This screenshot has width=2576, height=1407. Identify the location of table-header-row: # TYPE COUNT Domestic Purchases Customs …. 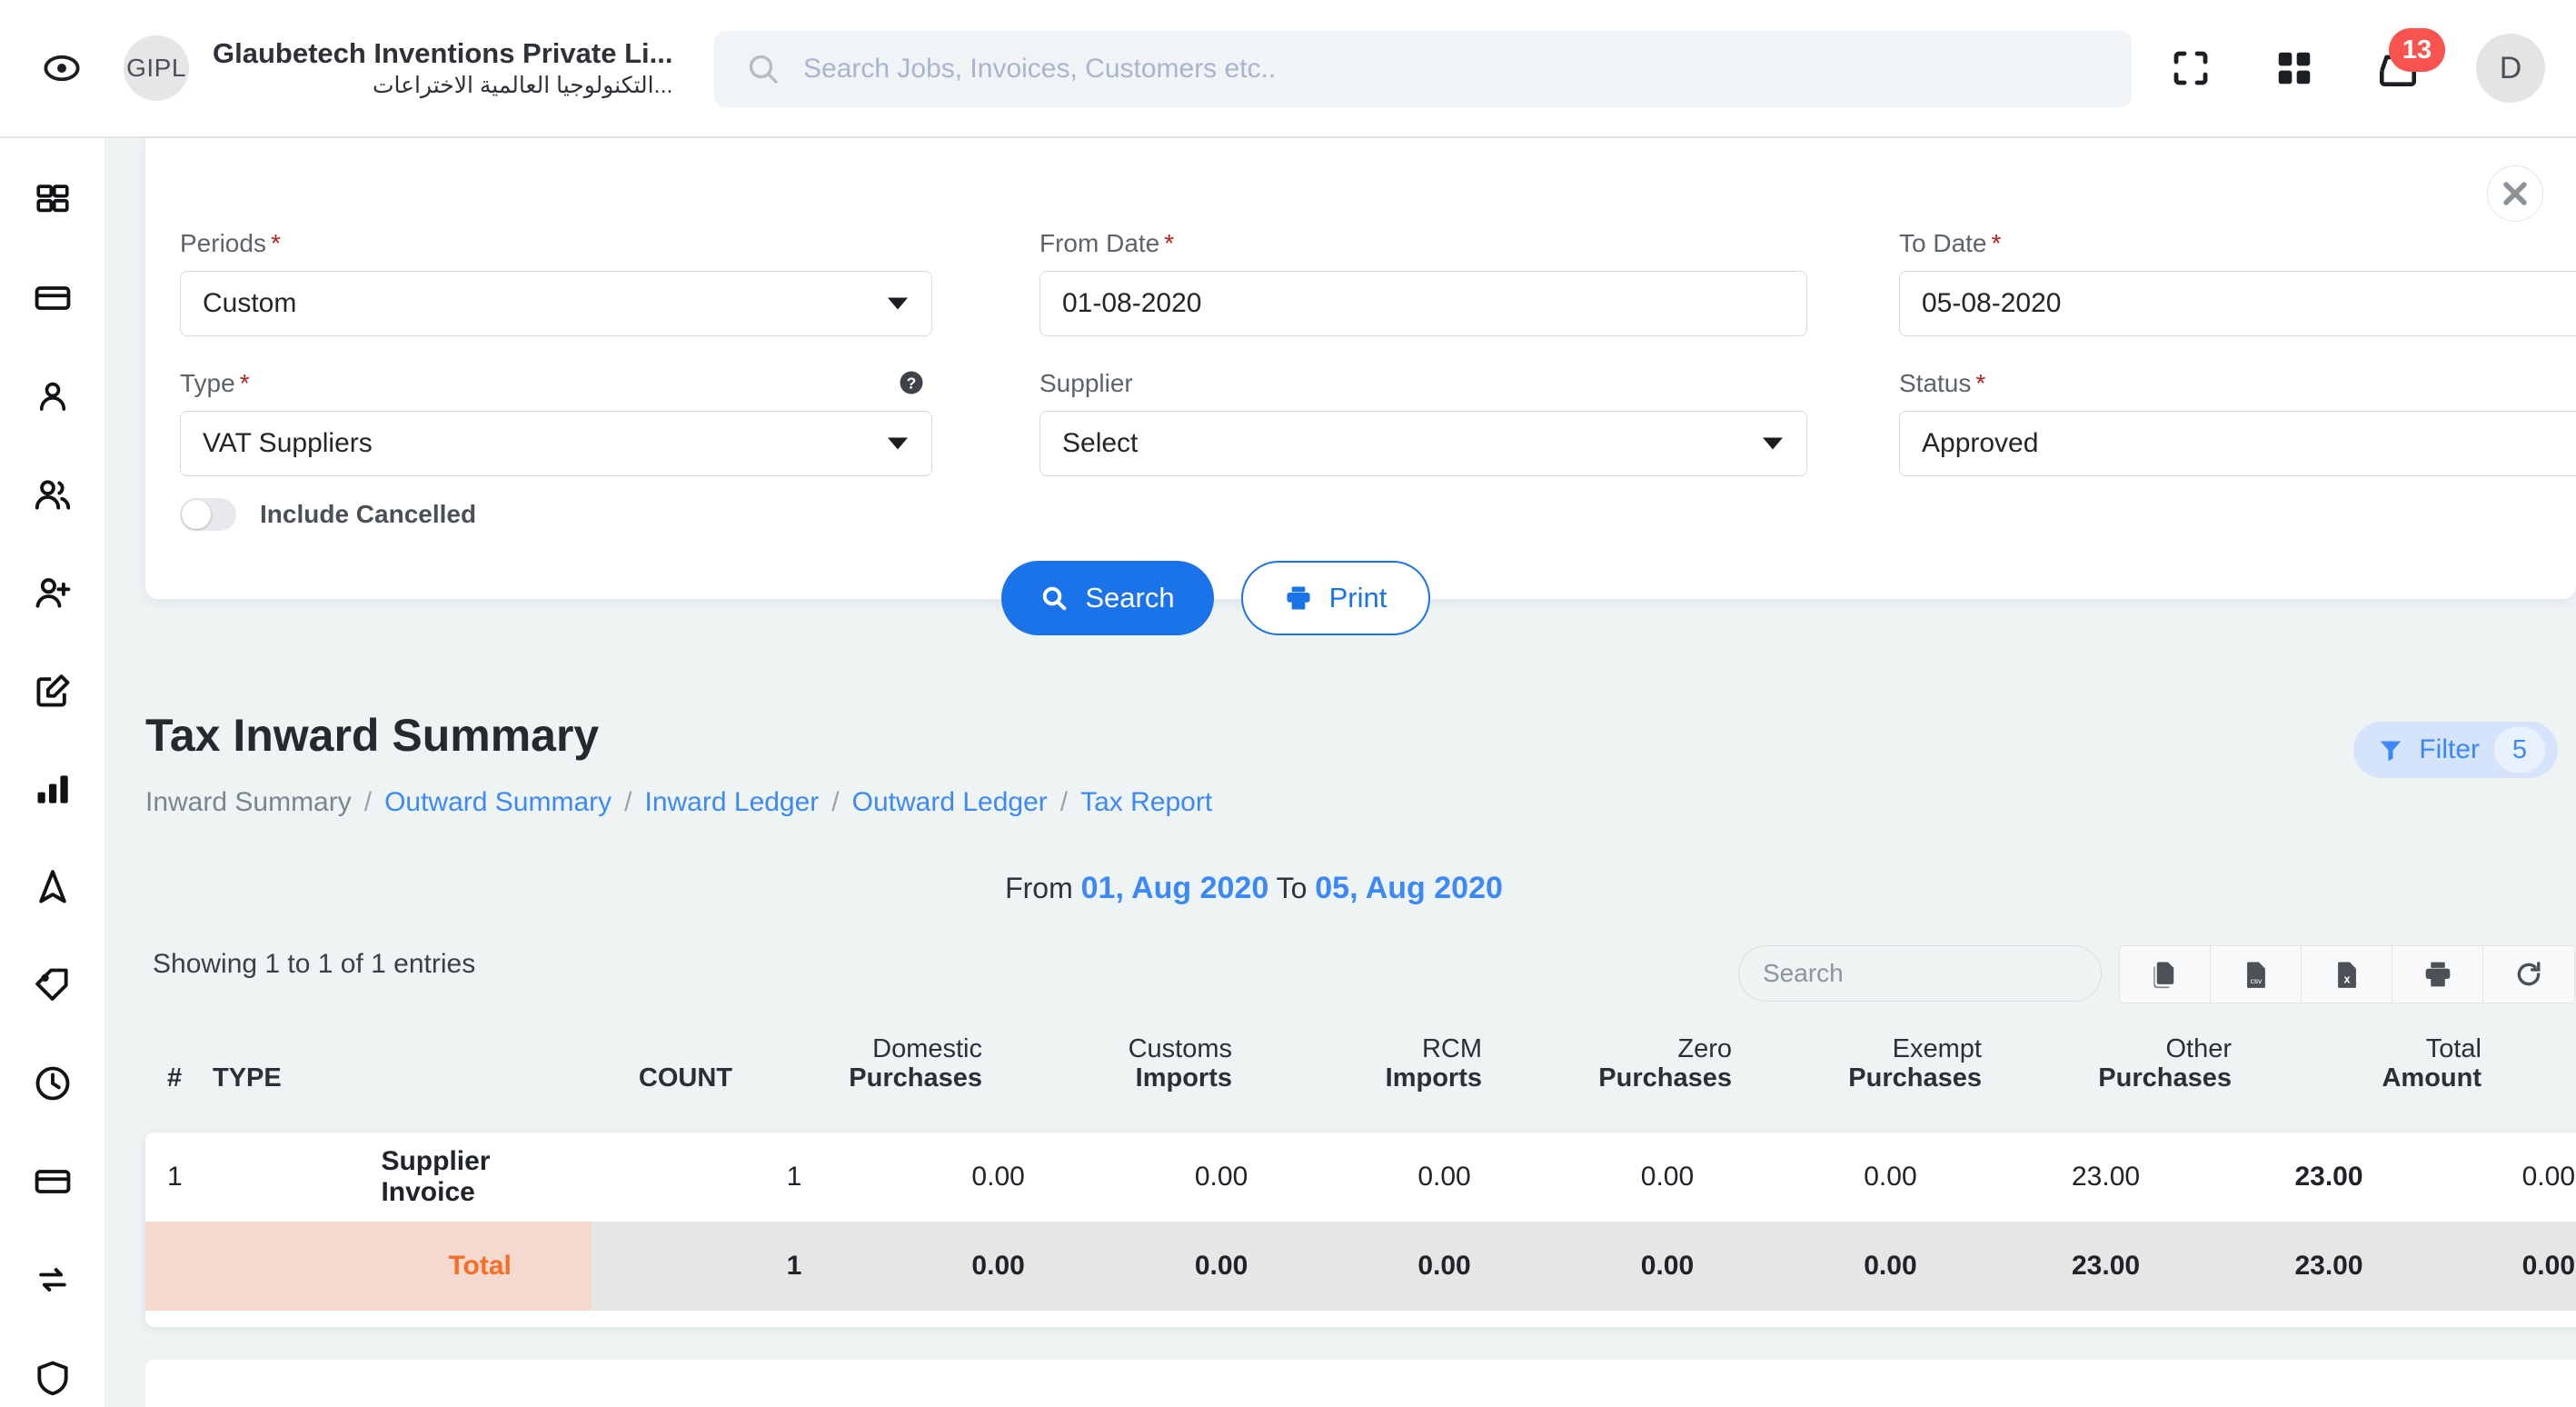
(1361, 1069).